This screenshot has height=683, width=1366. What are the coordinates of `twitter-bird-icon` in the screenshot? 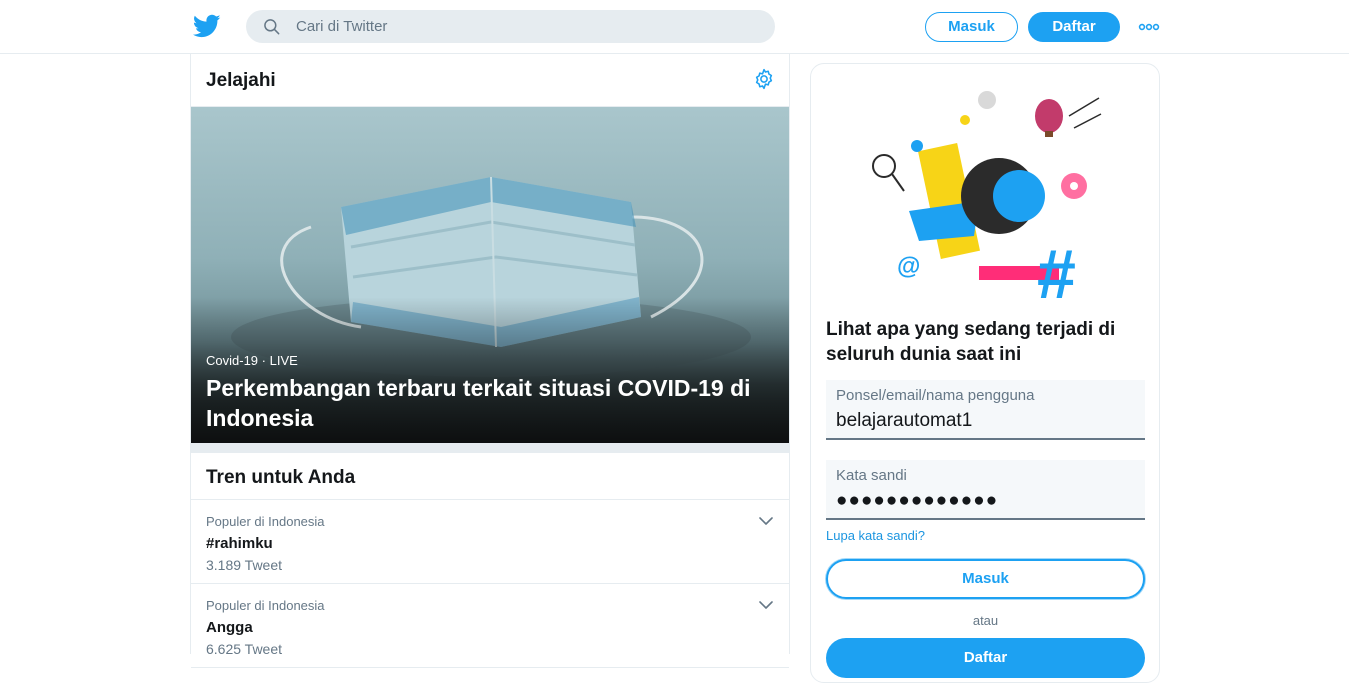 It's located at (207, 26).